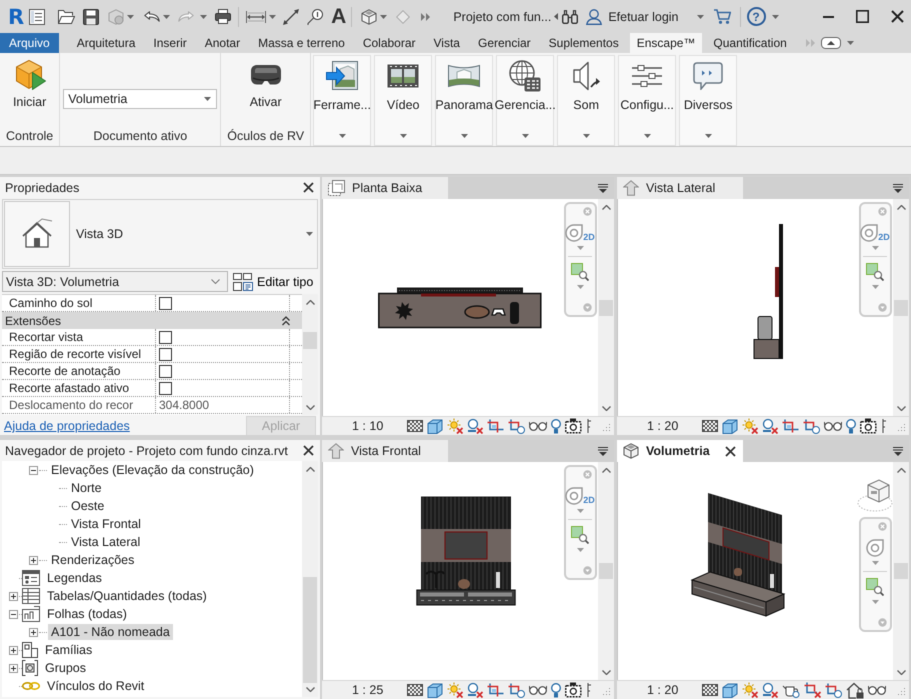 This screenshot has width=911, height=699. What do you see at coordinates (855, 690) in the screenshot?
I see `house-lock-icon` at bounding box center [855, 690].